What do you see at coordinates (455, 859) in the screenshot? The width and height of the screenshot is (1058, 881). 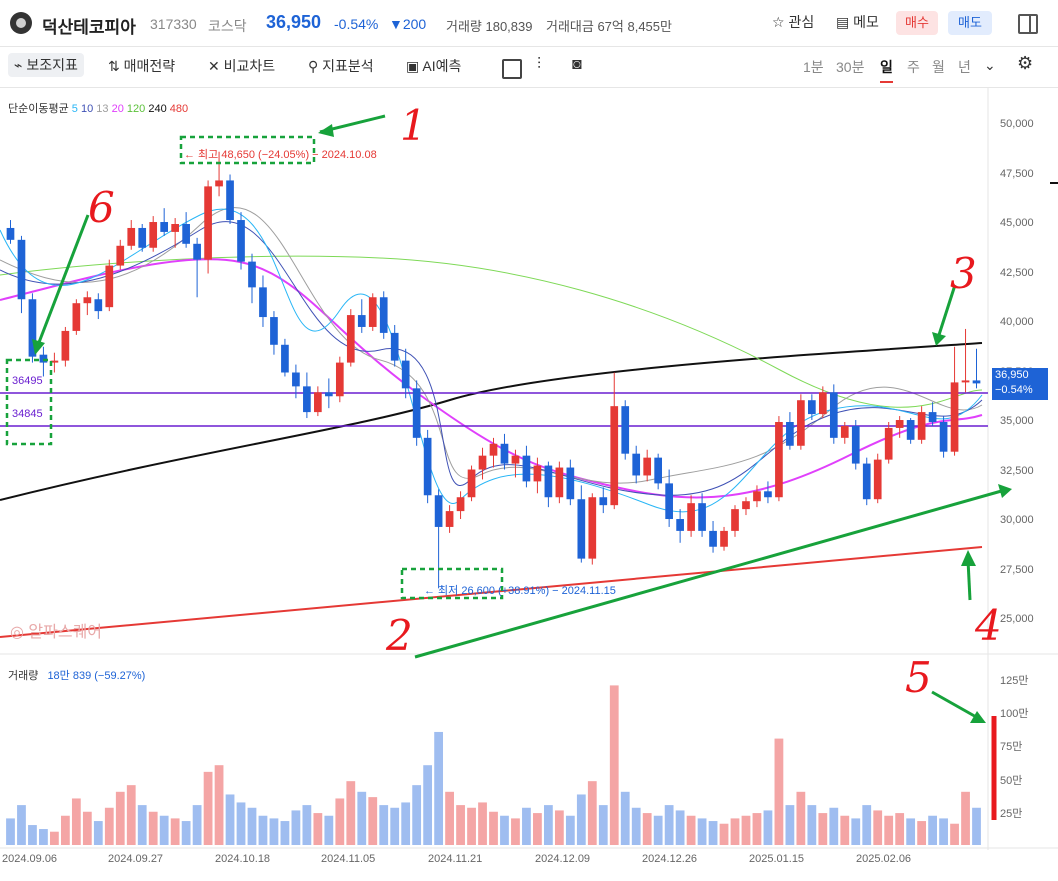 I see `date-axis-label: 2024.11.21` at bounding box center [455, 859].